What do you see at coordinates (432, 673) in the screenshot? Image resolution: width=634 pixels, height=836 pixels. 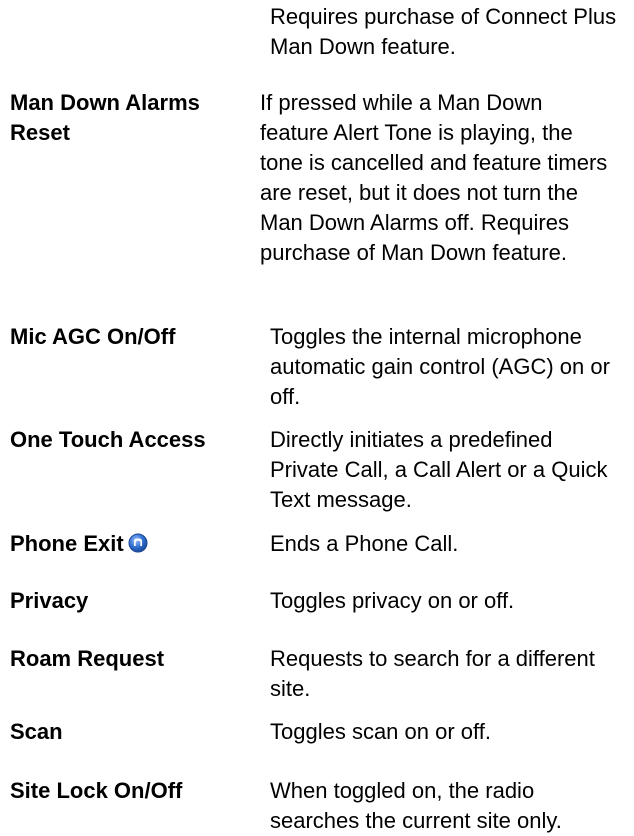 I see `feature-description: Requests to search for a different site.` at bounding box center [432, 673].